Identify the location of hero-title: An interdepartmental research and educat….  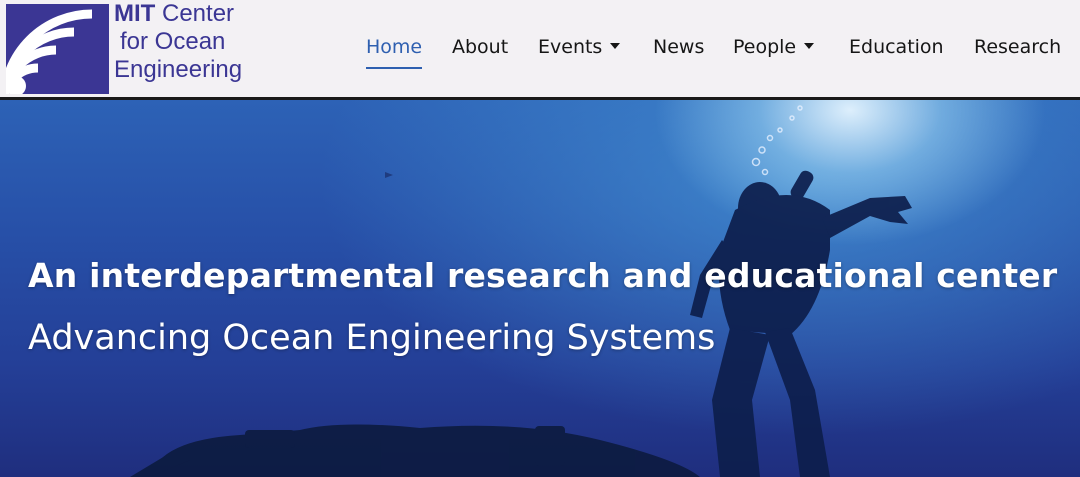
(543, 275).